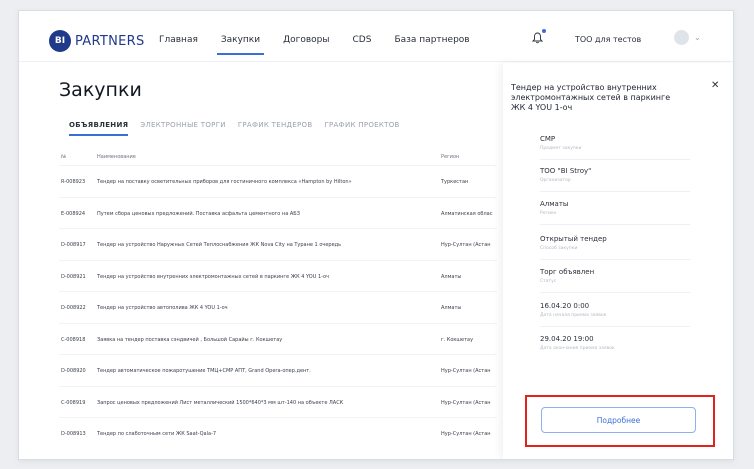 The image size is (754, 469). What do you see at coordinates (625, 310) in the screenshot?
I see `field-start-date: 16.04.20 0:00 Дата начала приема заявок` at bounding box center [625, 310].